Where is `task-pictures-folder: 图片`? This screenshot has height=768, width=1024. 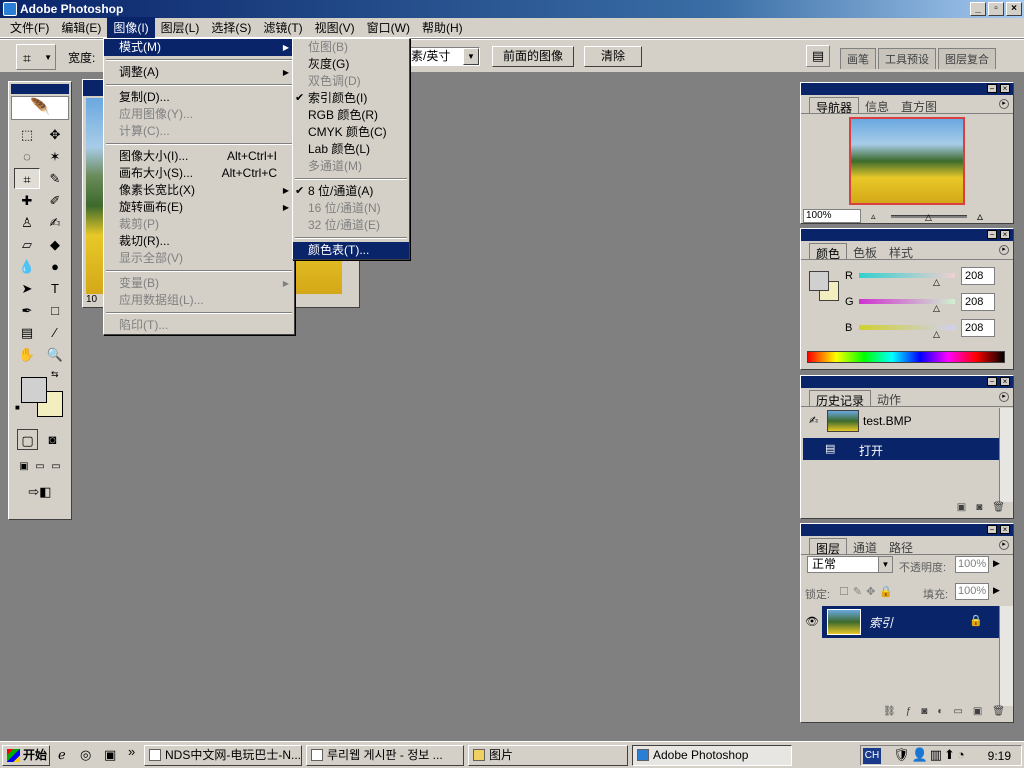 task-pictures-folder: 图片 is located at coordinates (548, 755).